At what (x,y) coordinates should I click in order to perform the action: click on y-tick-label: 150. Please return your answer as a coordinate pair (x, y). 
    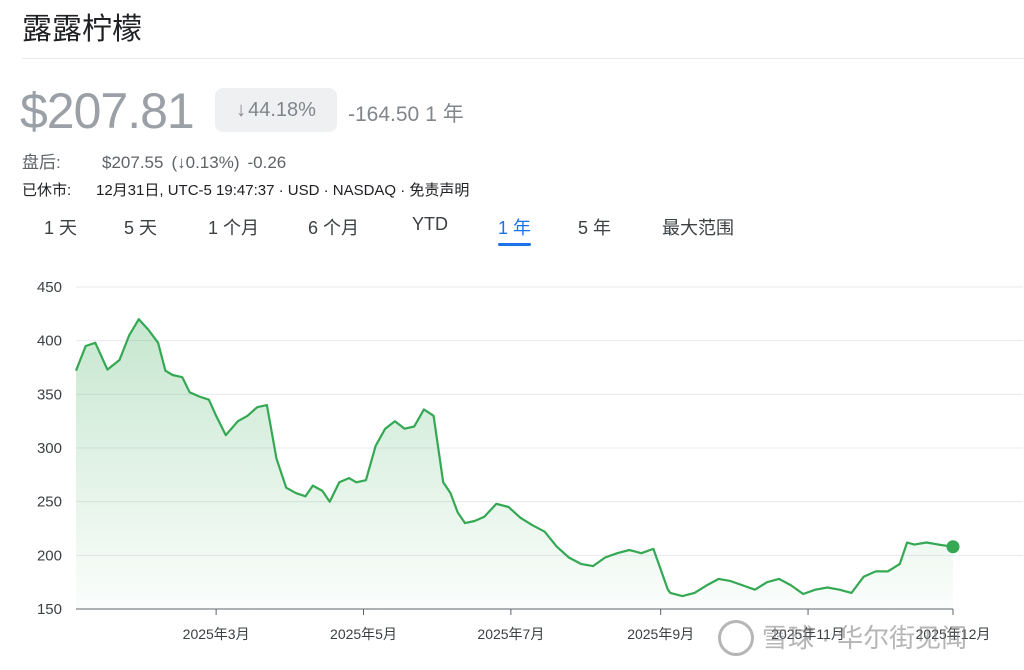
    Looking at the image, I should click on (49, 609).